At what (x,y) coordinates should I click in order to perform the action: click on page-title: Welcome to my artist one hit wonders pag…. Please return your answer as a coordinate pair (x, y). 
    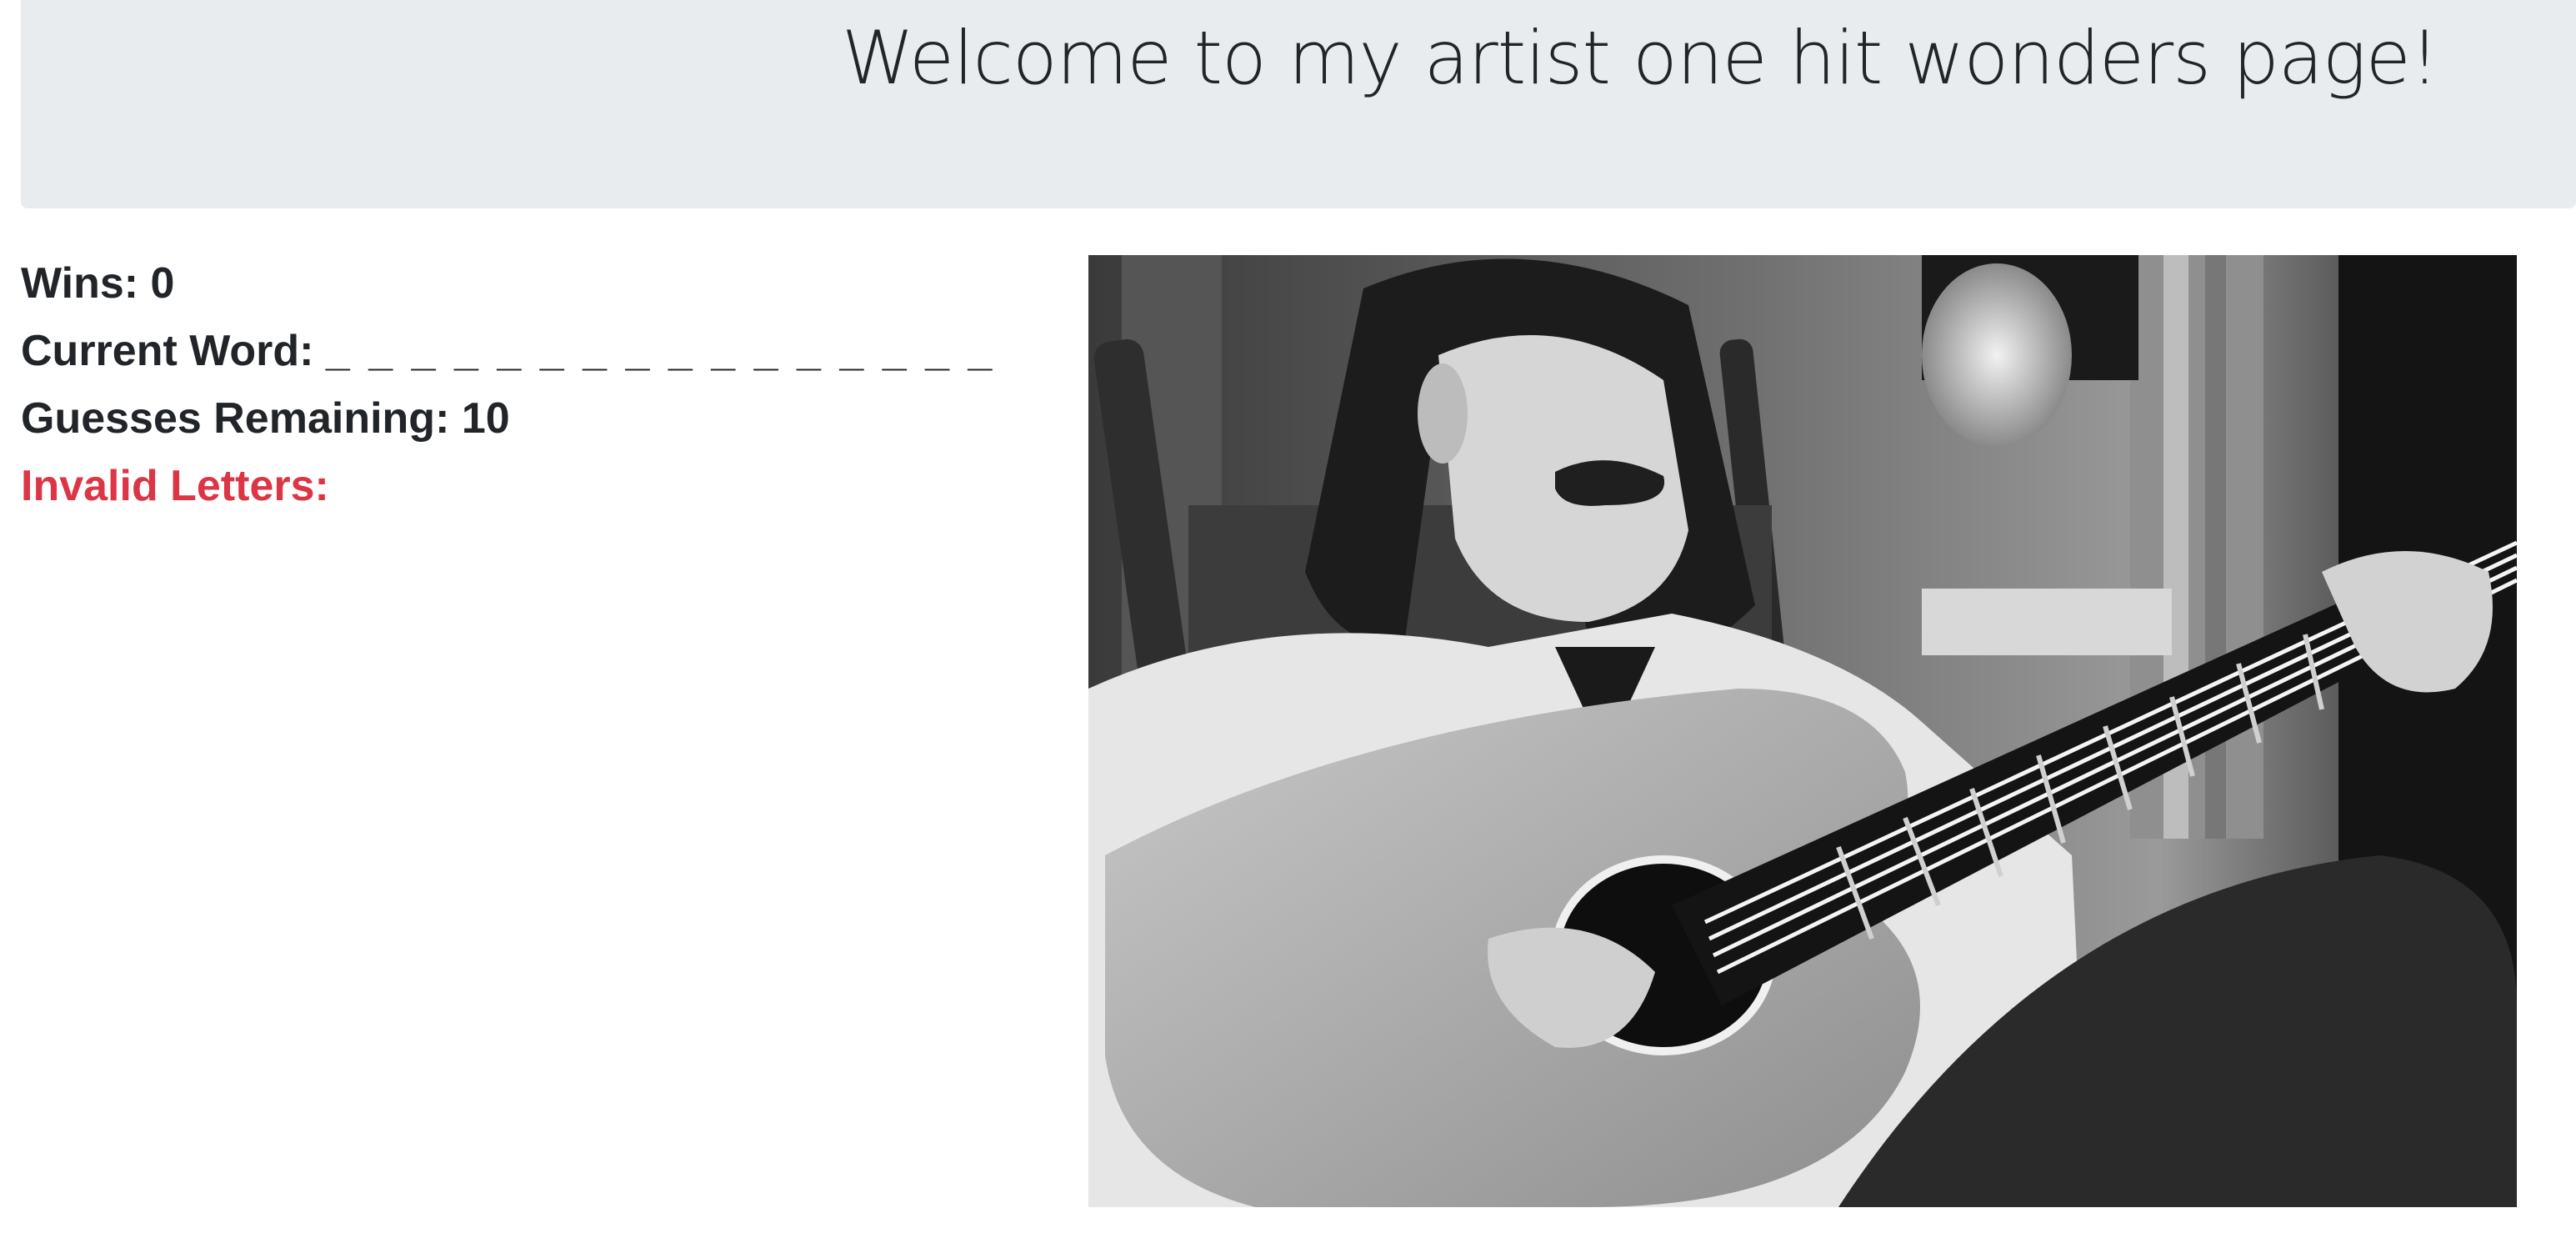
    Looking at the image, I should click on (1640, 58).